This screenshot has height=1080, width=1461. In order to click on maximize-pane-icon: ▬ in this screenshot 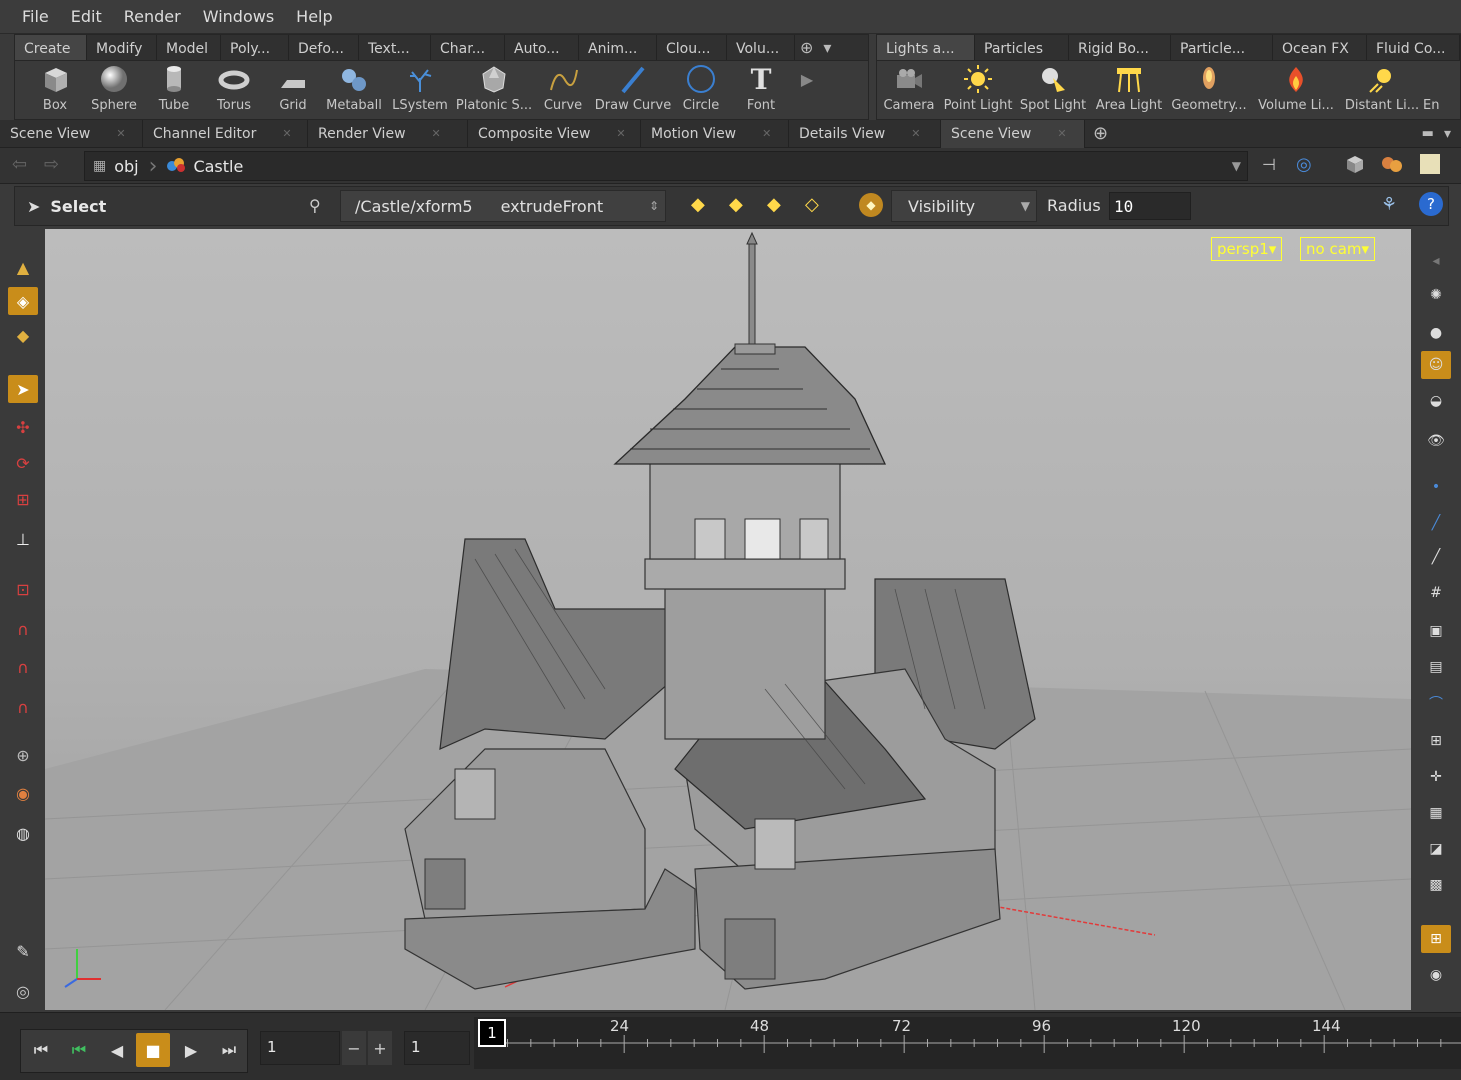, I will do `click(1428, 133)`.